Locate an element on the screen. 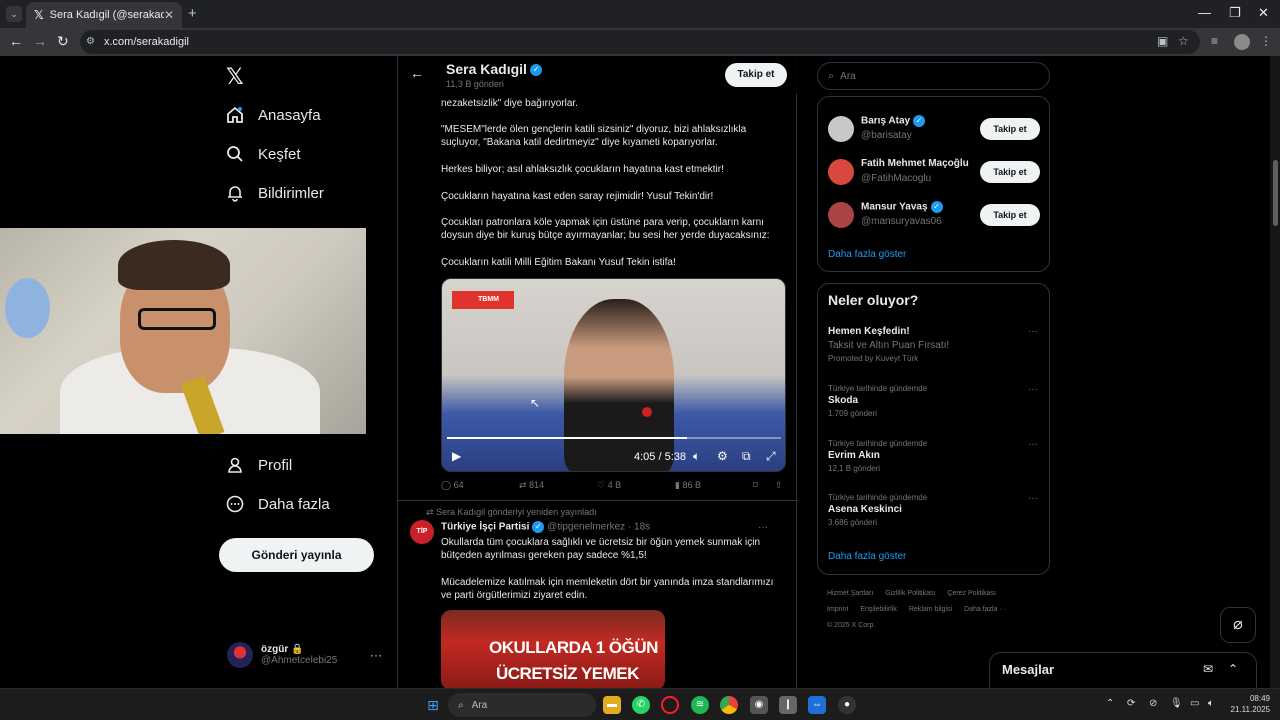  back-button: ← is located at coordinates (16, 41).